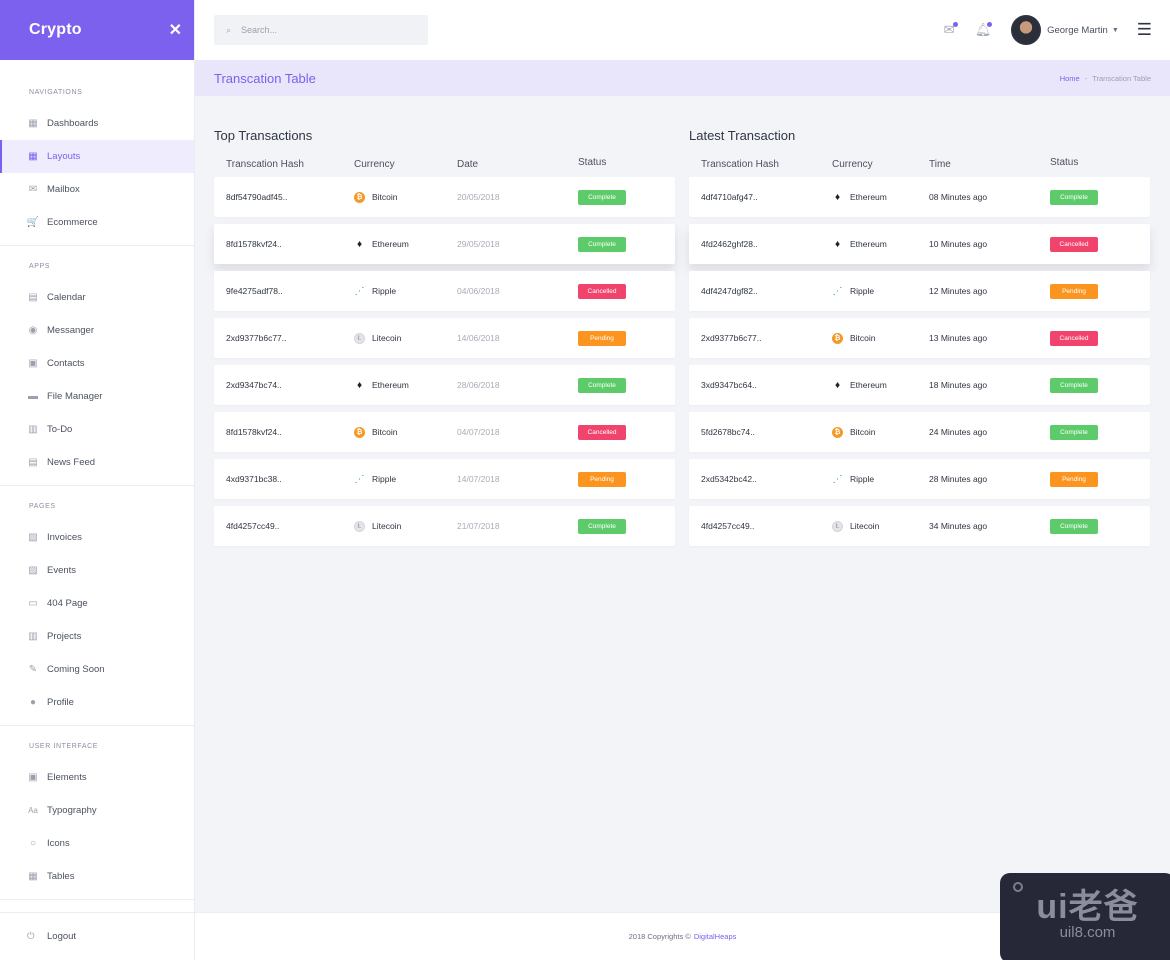  Describe the element at coordinates (58, 843) in the screenshot. I see `sidebar-item-label: Icons` at that location.